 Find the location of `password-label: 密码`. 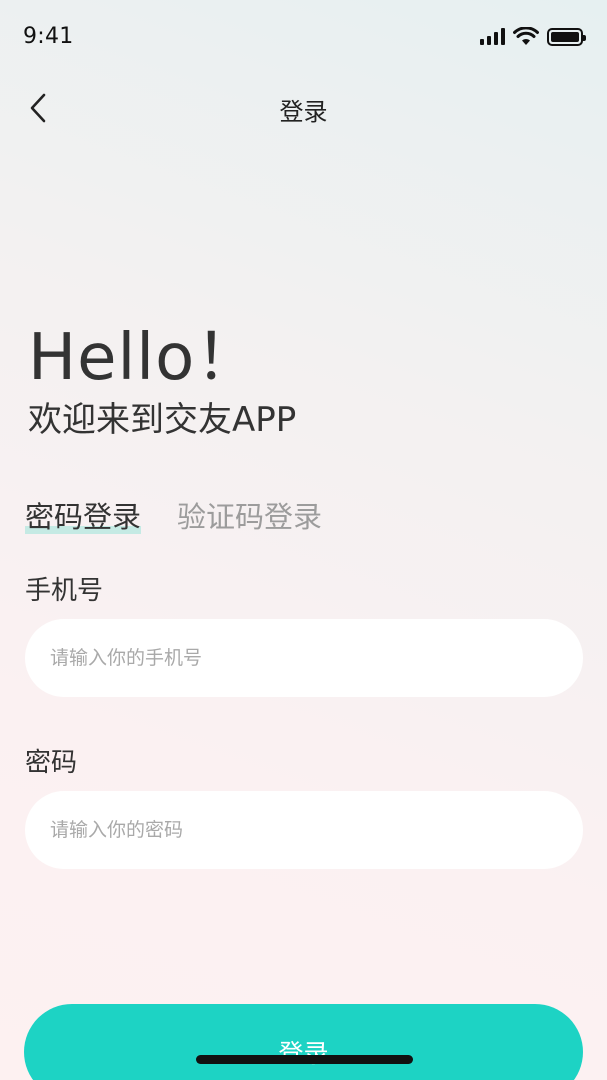

password-label: 密码 is located at coordinates (51, 763).